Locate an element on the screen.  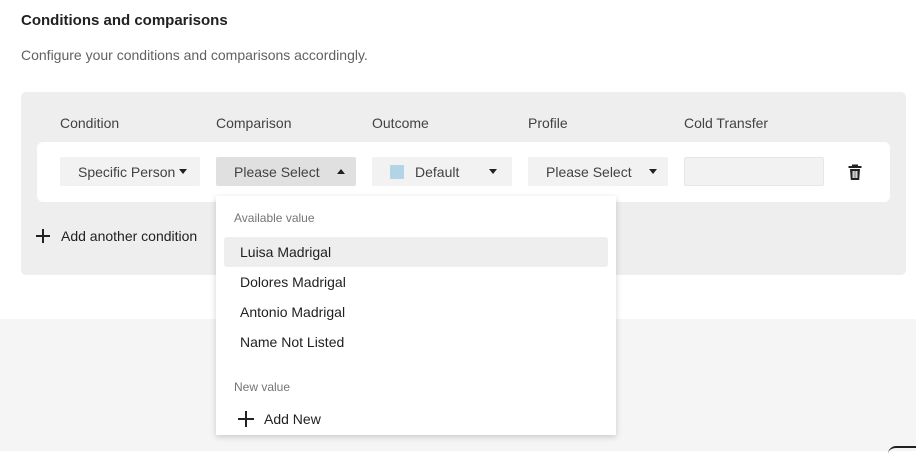
dropdown-group-available: Available value is located at coordinates (274, 218).